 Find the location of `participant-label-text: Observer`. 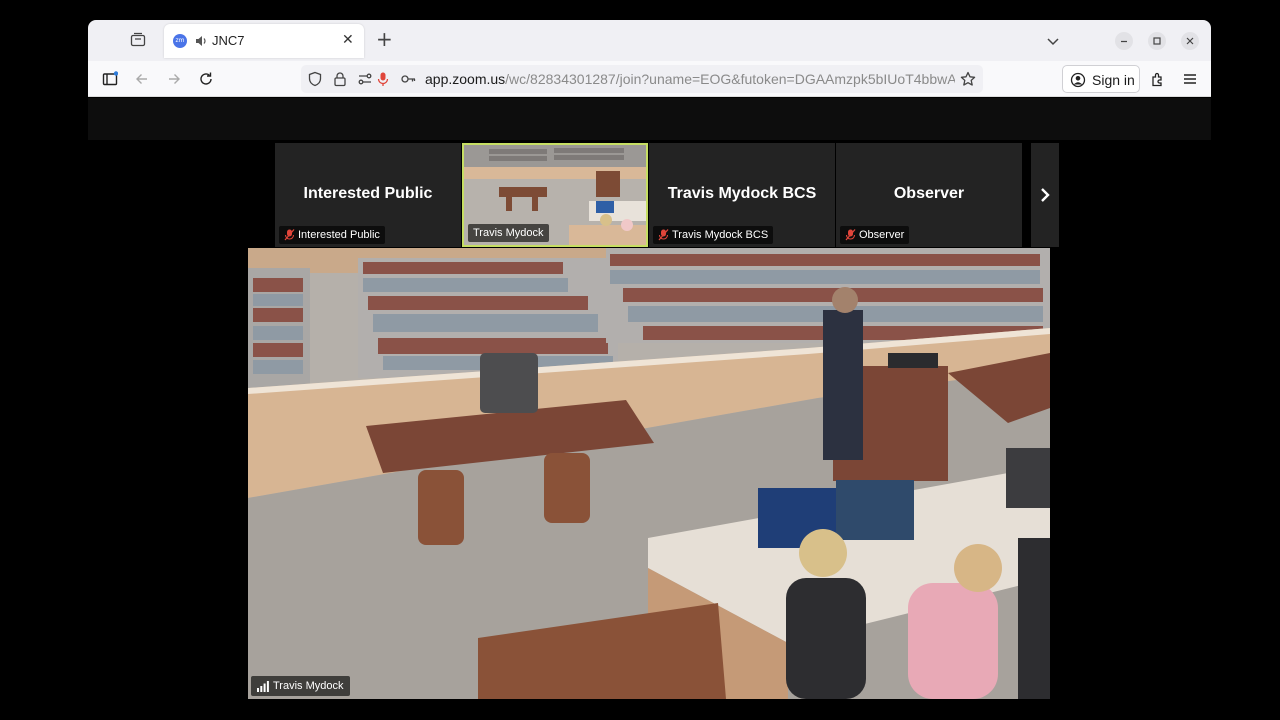

participant-label-text: Observer is located at coordinates (882, 235).